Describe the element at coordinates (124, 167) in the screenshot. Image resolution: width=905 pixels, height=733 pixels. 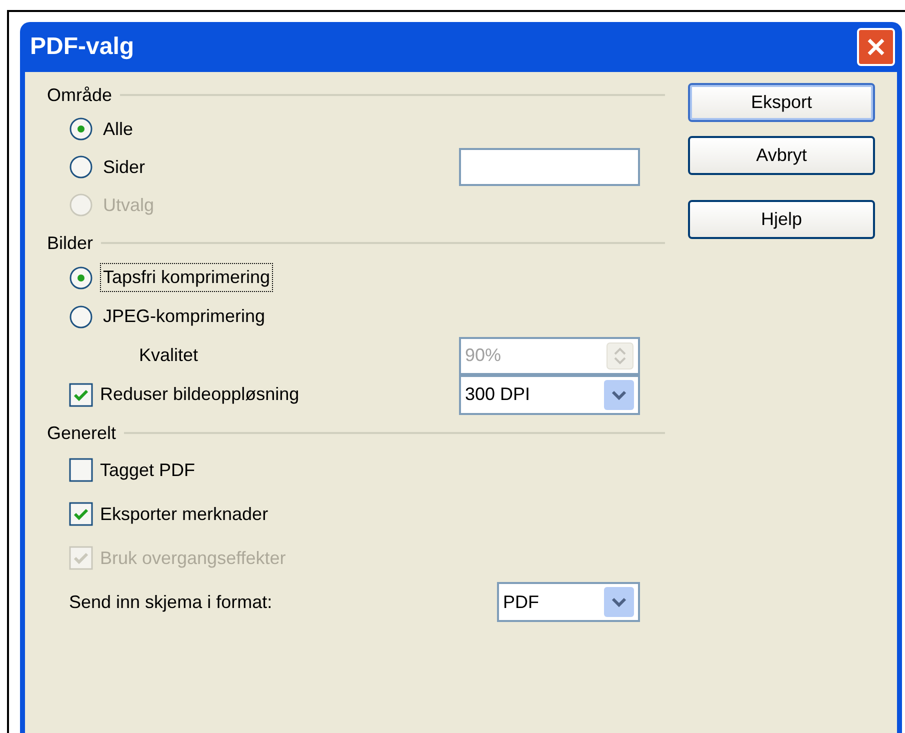
I see `radio-label: Sider` at that location.